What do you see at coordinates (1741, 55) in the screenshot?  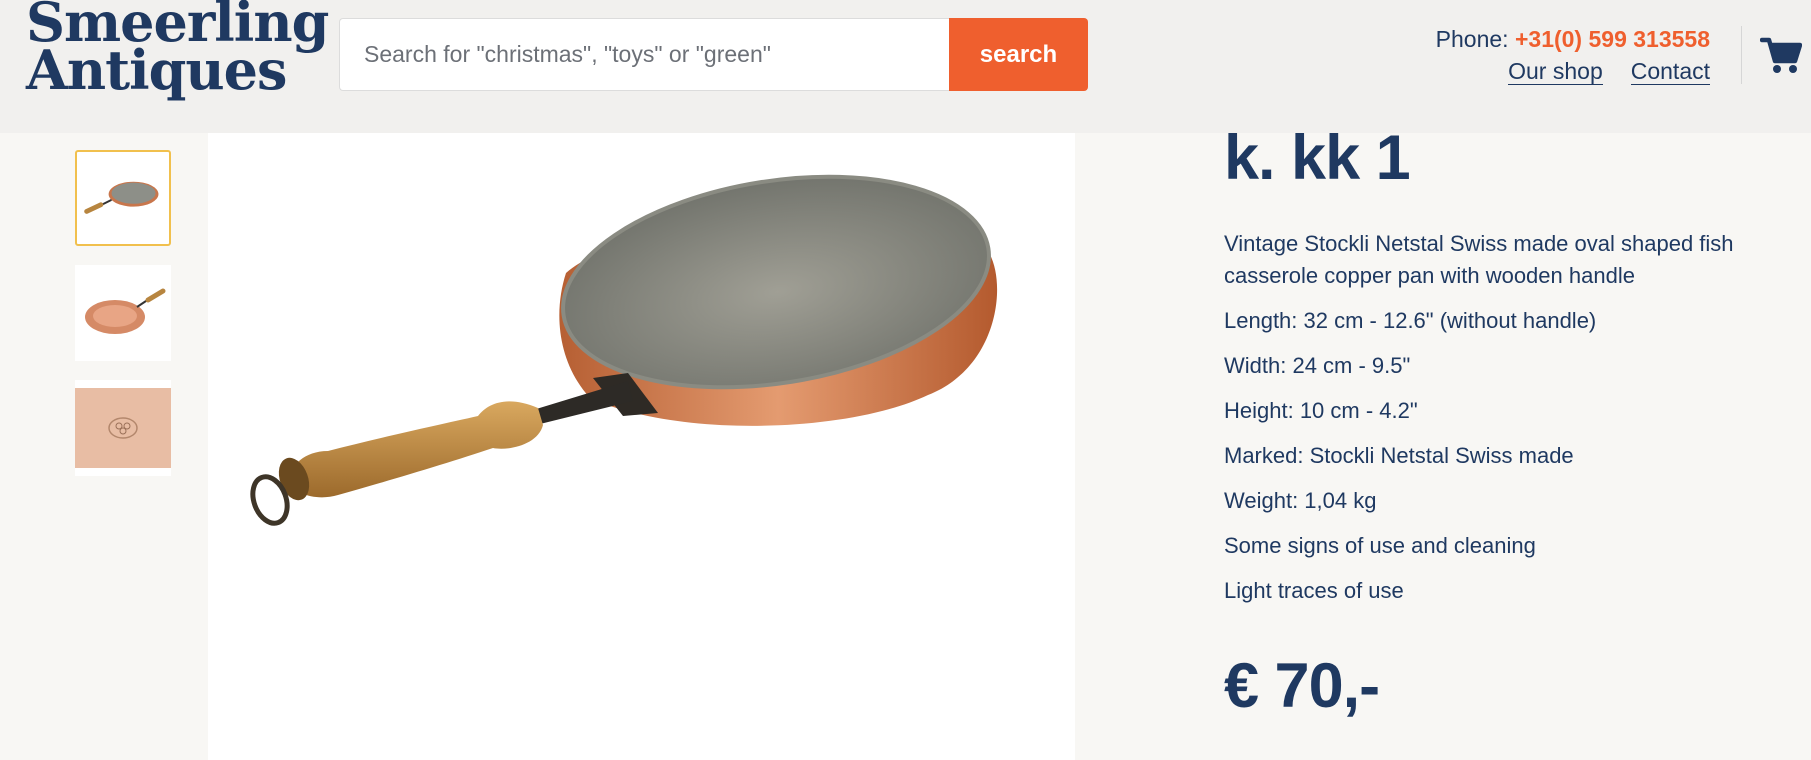 I see `header-divider` at bounding box center [1741, 55].